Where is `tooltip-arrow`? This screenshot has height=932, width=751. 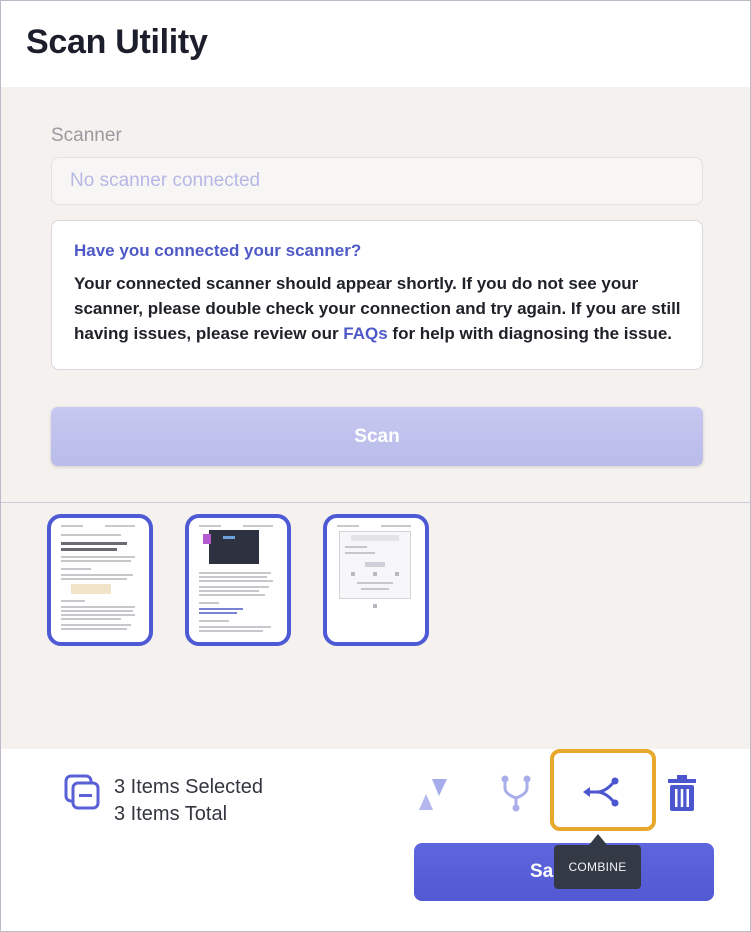 tooltip-arrow is located at coordinates (598, 839).